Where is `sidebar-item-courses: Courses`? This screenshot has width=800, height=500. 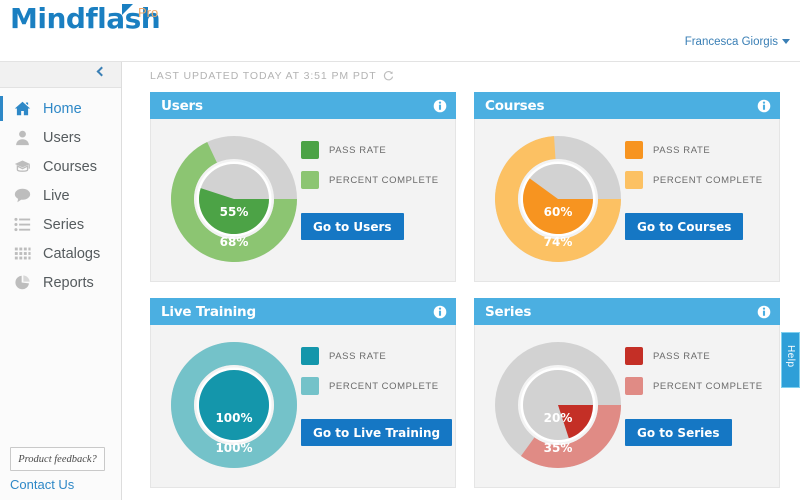
sidebar-item-courses: Courses is located at coordinates (60, 166).